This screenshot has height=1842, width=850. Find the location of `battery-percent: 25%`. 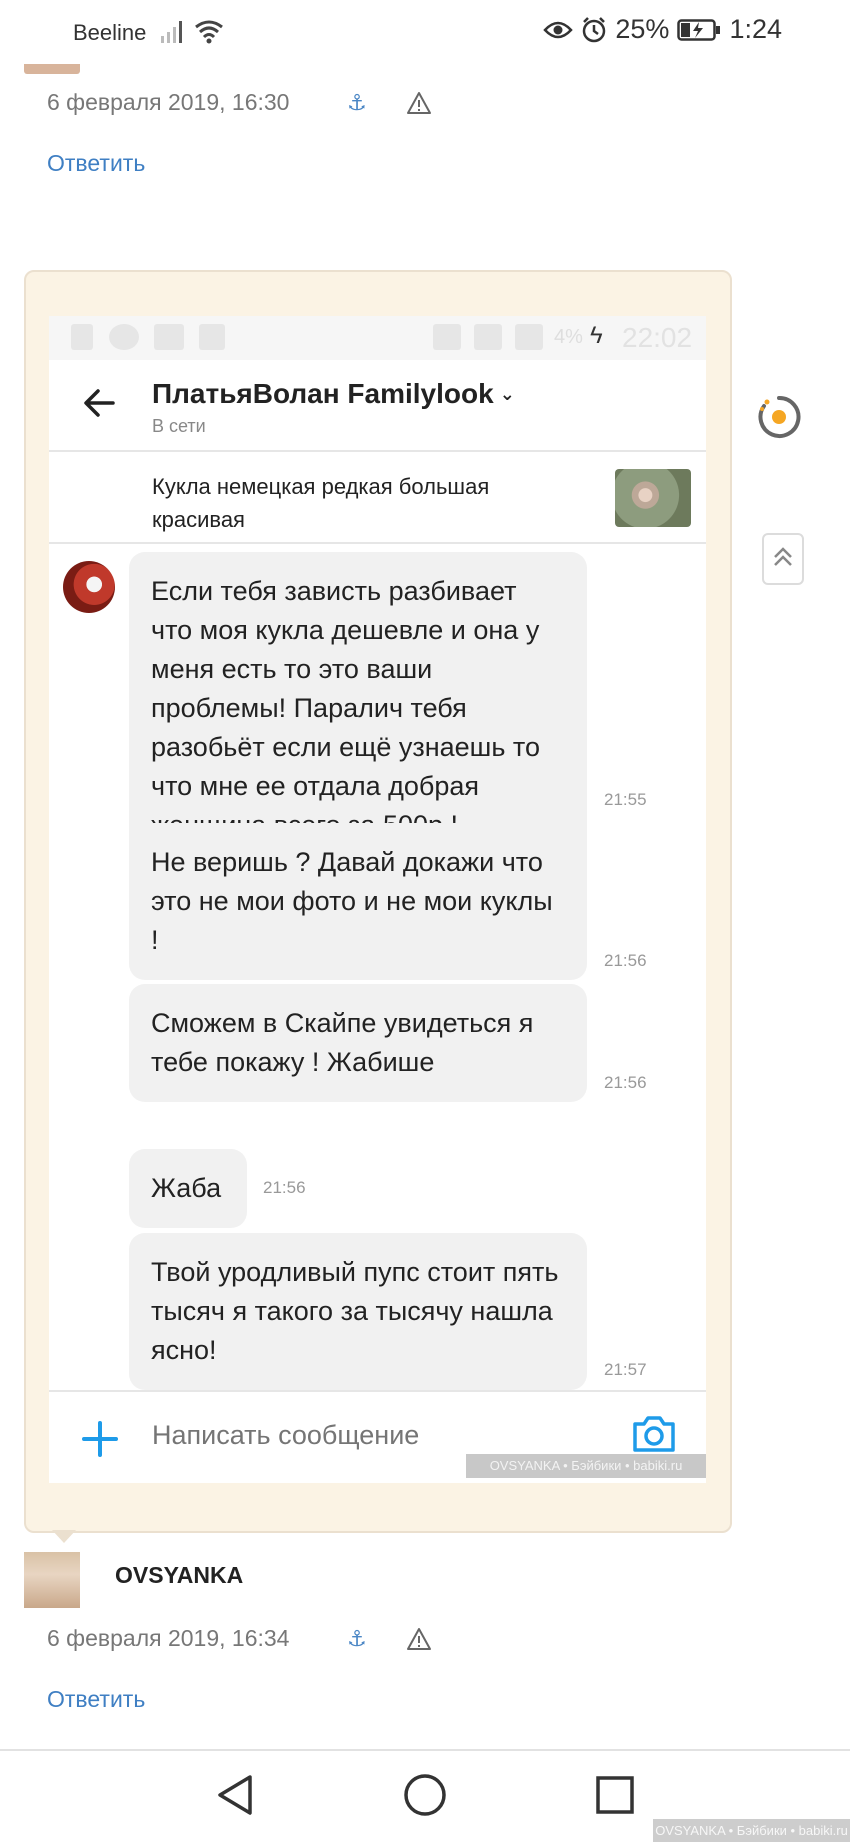

battery-percent: 25% is located at coordinates (642, 29).